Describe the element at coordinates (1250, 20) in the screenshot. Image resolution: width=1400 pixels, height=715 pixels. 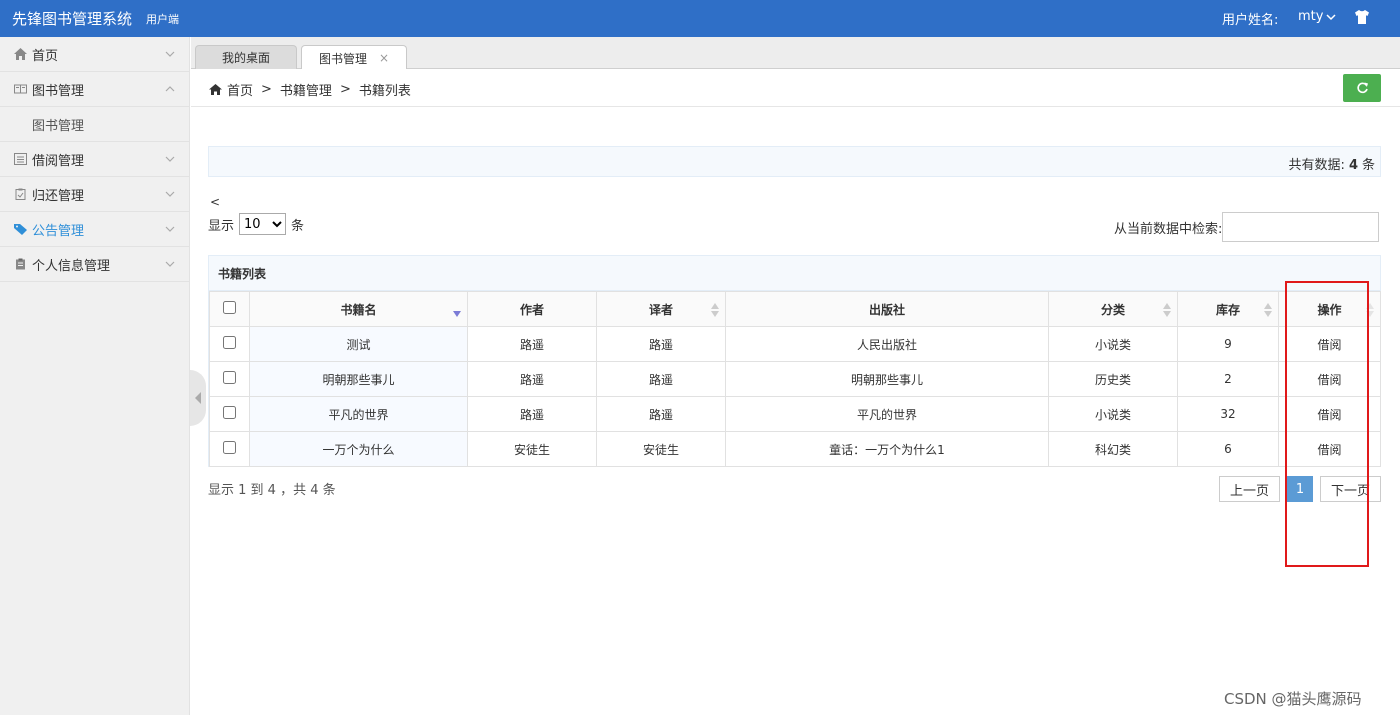
I see `user-label: 用户姓名:` at that location.